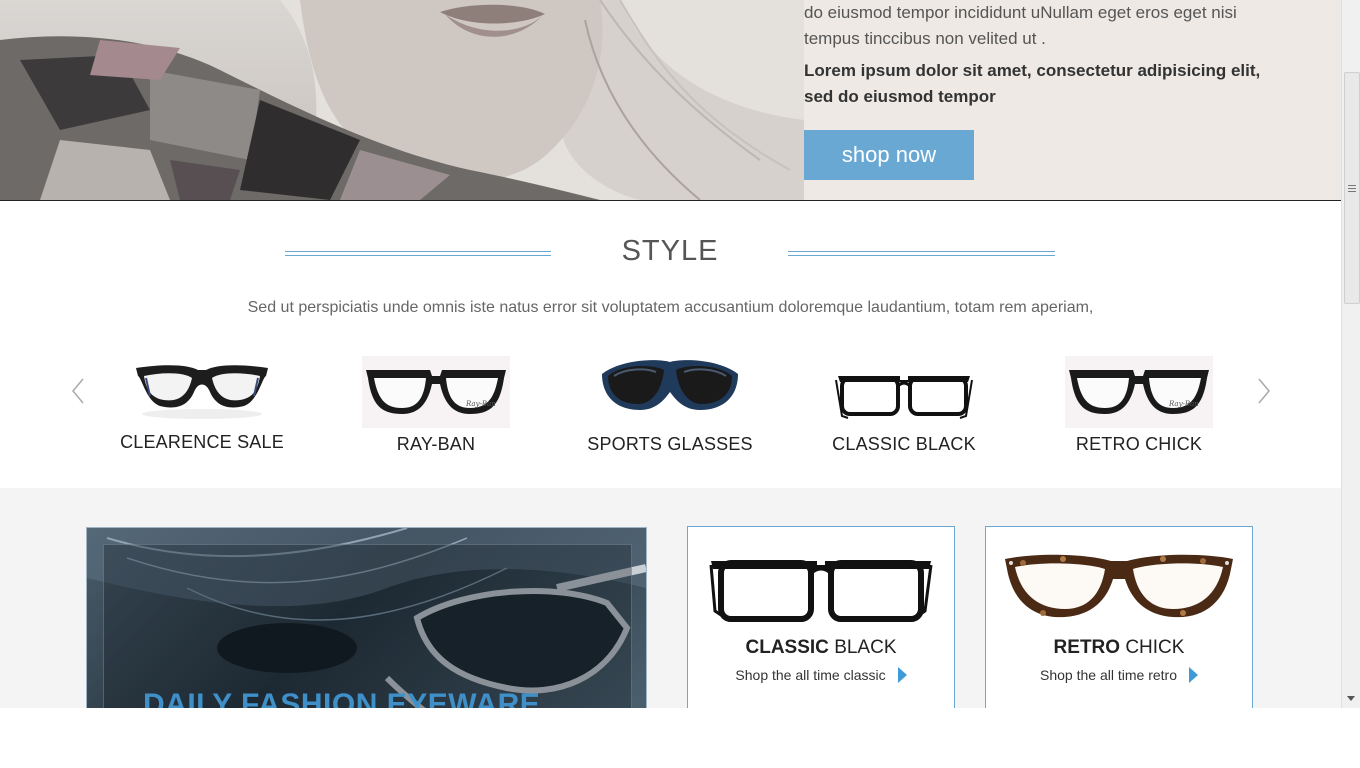 This screenshot has width=1360, height=768. What do you see at coordinates (1139, 444) in the screenshot?
I see `category-label: RETRO CHICK` at bounding box center [1139, 444].